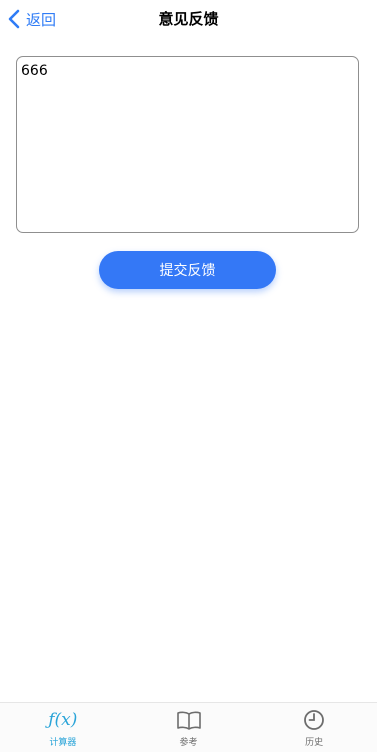 This screenshot has width=377, height=752. I want to click on page-title: 意见反馈, so click(188, 19).